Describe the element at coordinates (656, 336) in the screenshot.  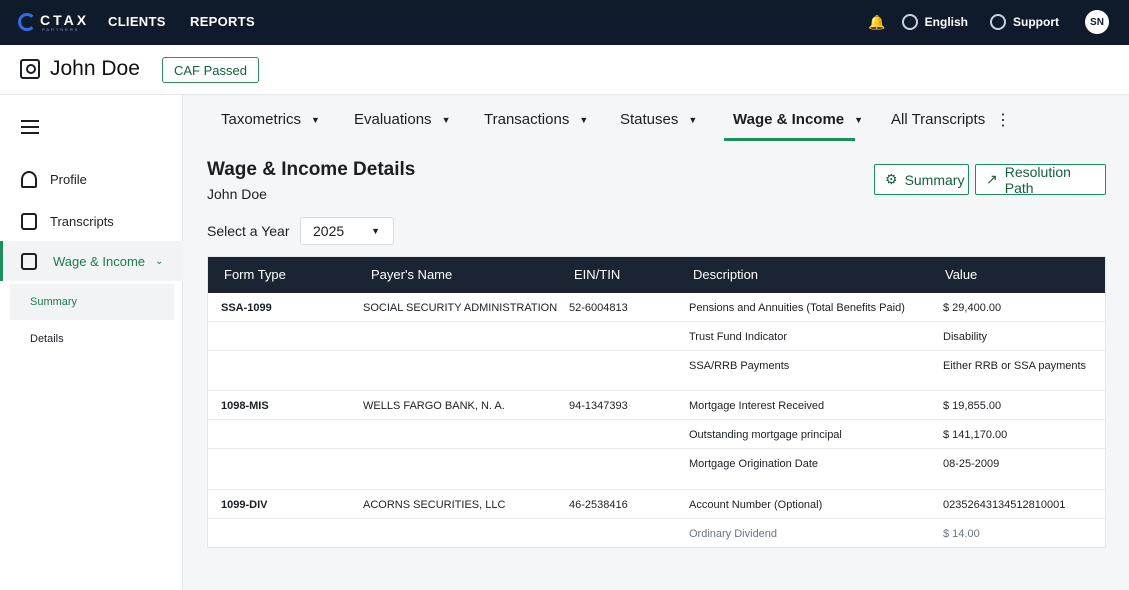
I see `table-row: Trust Fund Indicator Disability` at that location.